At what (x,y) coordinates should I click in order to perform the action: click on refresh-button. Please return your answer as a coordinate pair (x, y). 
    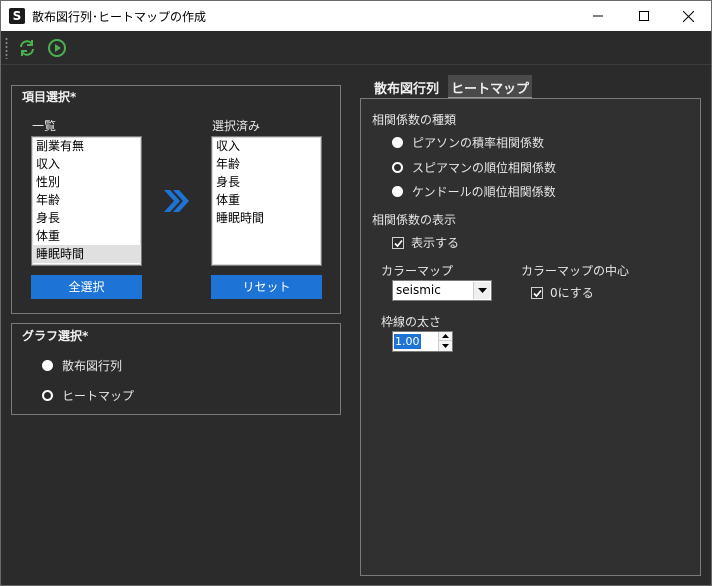
    Looking at the image, I should click on (27, 48).